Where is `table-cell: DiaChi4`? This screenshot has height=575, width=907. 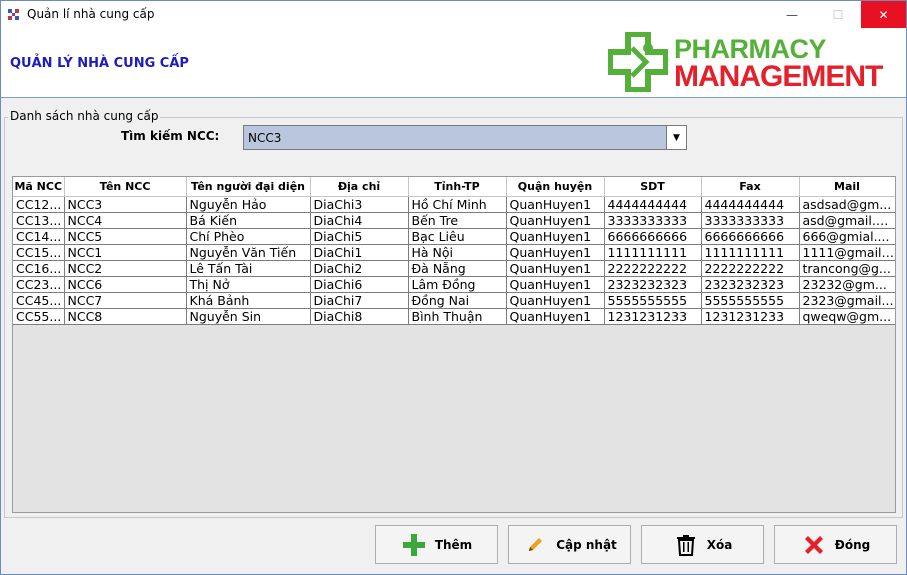 table-cell: DiaChi4 is located at coordinates (359, 220).